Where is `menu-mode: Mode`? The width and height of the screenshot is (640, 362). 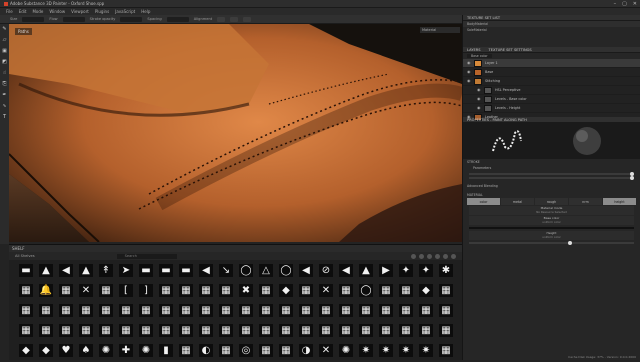
menu-mode: Mode is located at coordinates (37, 11).